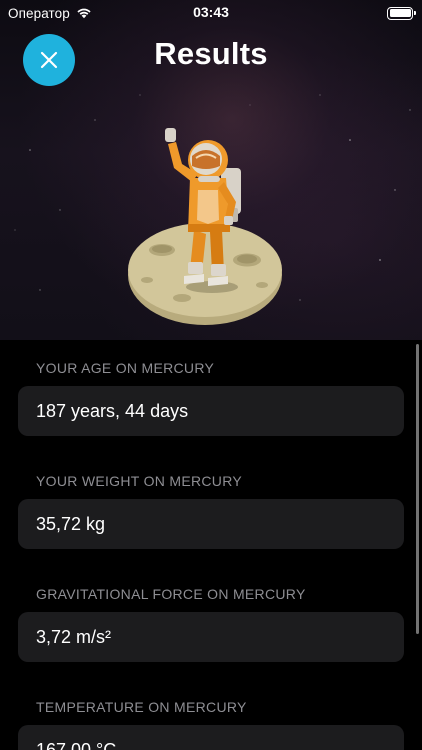  I want to click on result-section-weight: YOUR WEIGHT ON MERCURY 35,72 kg, so click(211, 510).